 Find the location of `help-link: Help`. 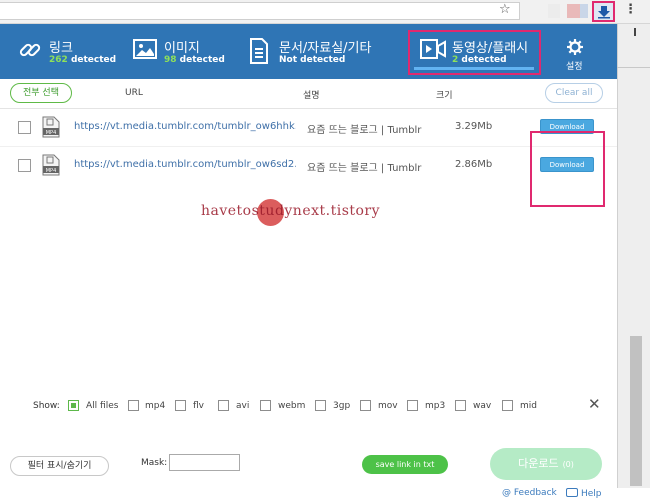

help-link: Help is located at coordinates (584, 493).